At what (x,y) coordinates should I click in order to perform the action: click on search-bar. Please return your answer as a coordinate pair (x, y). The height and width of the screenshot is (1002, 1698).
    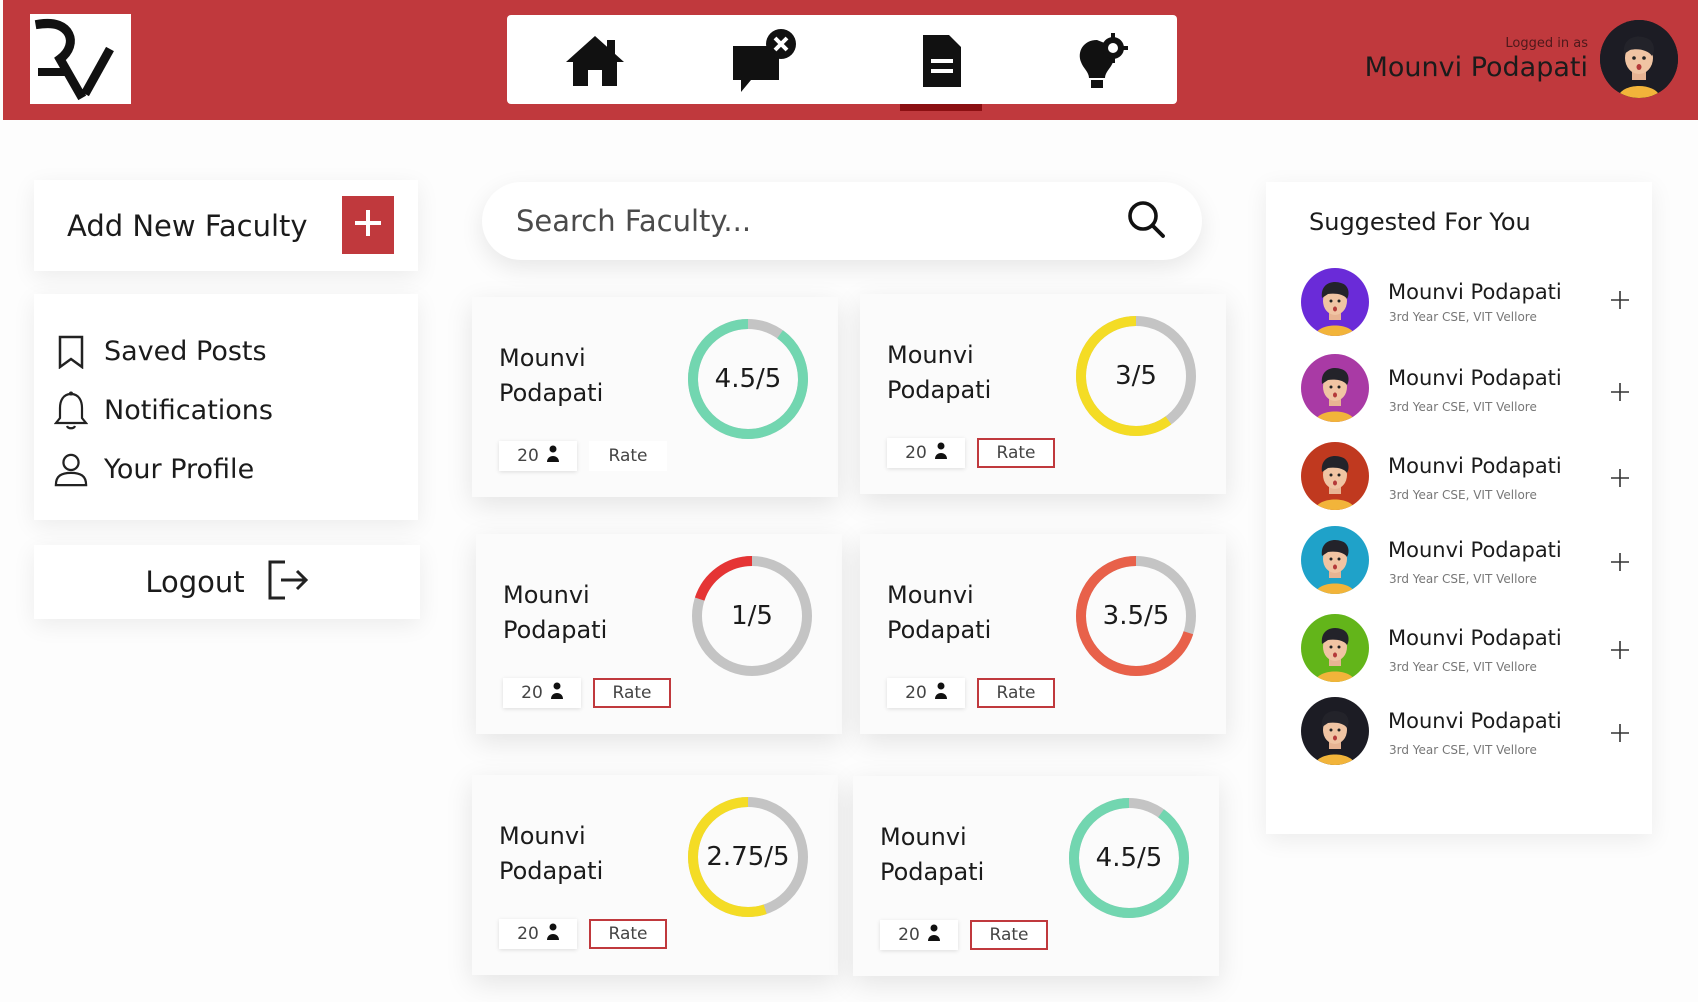
    Looking at the image, I should click on (842, 221).